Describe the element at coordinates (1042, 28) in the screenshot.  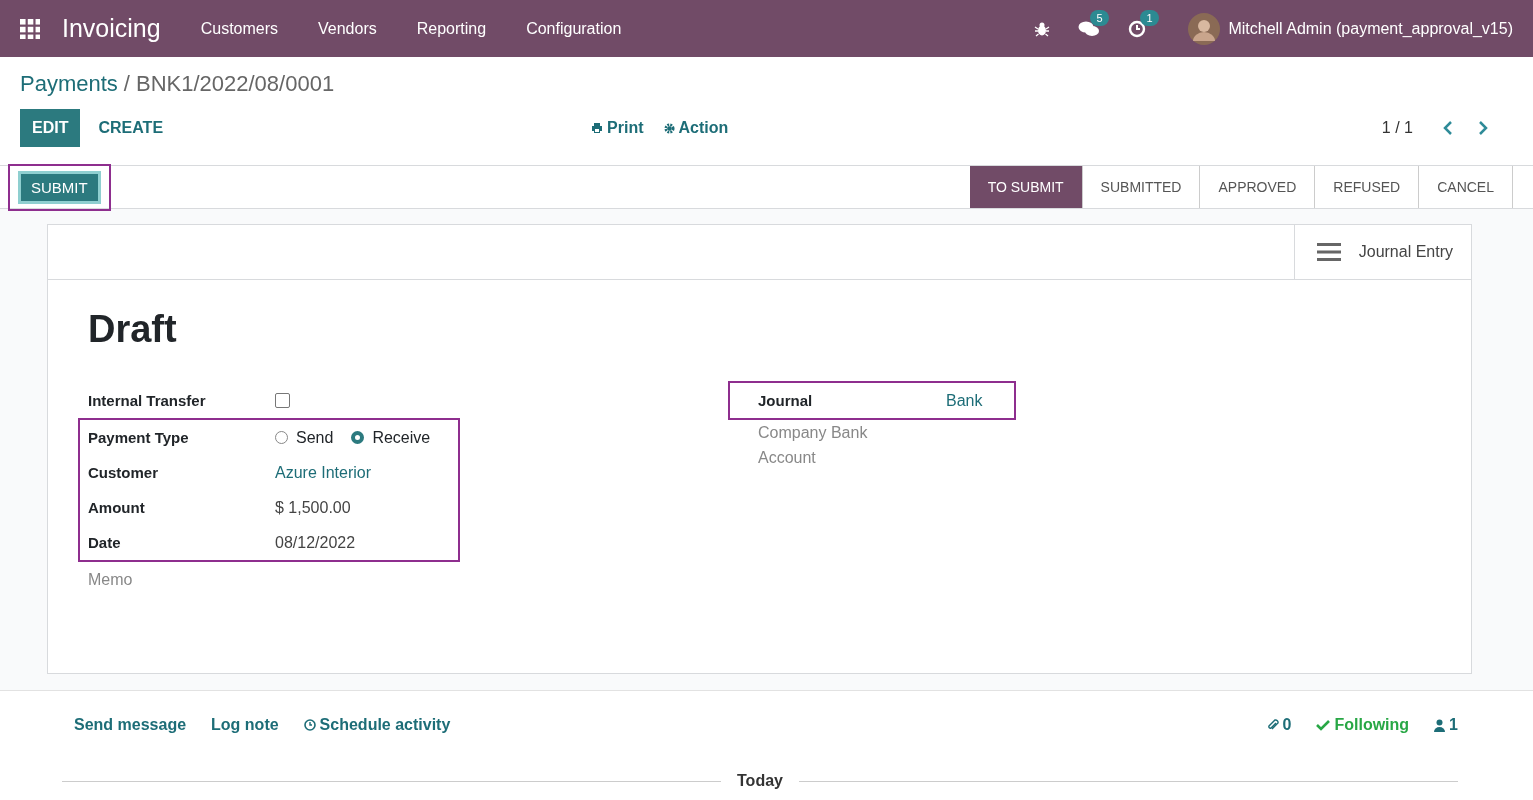
I see `bug-icon` at that location.